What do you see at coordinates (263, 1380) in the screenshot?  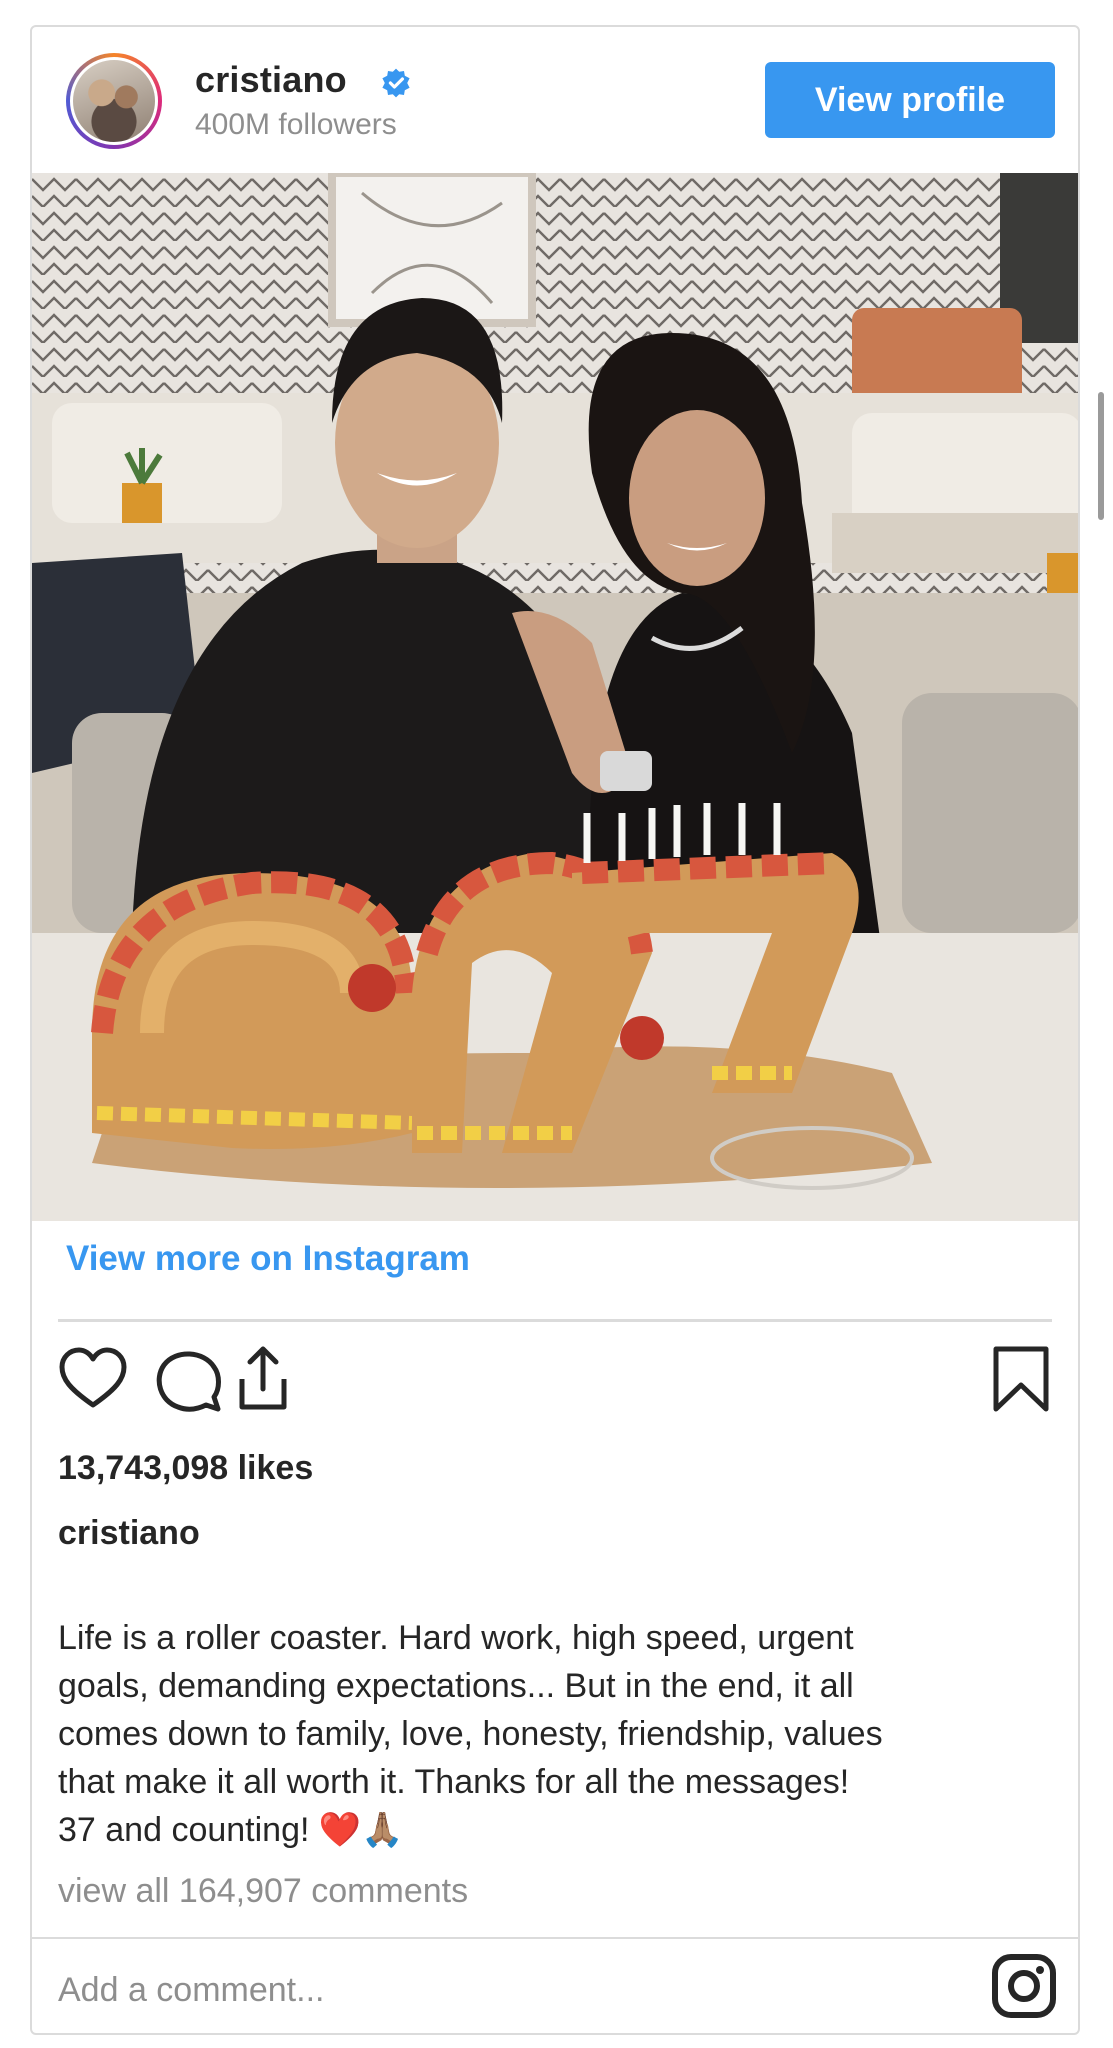 I see `share-icon` at bounding box center [263, 1380].